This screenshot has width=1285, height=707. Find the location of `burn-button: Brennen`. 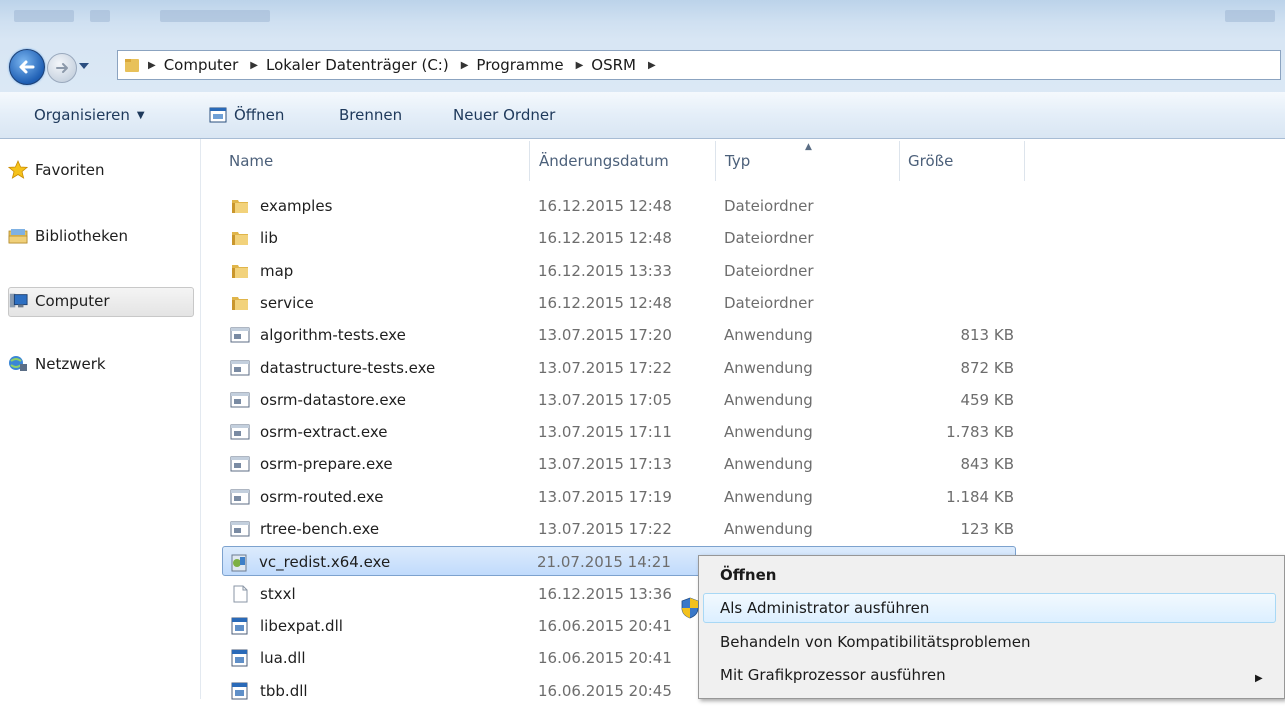

burn-button: Brennen is located at coordinates (370, 115).